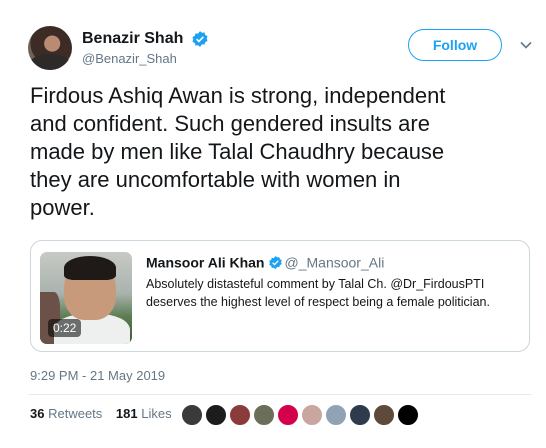 This screenshot has height=448, width=546. What do you see at coordinates (106, 413) in the screenshot?
I see `tweet-stats: 36 Retweets 181 Likes` at bounding box center [106, 413].